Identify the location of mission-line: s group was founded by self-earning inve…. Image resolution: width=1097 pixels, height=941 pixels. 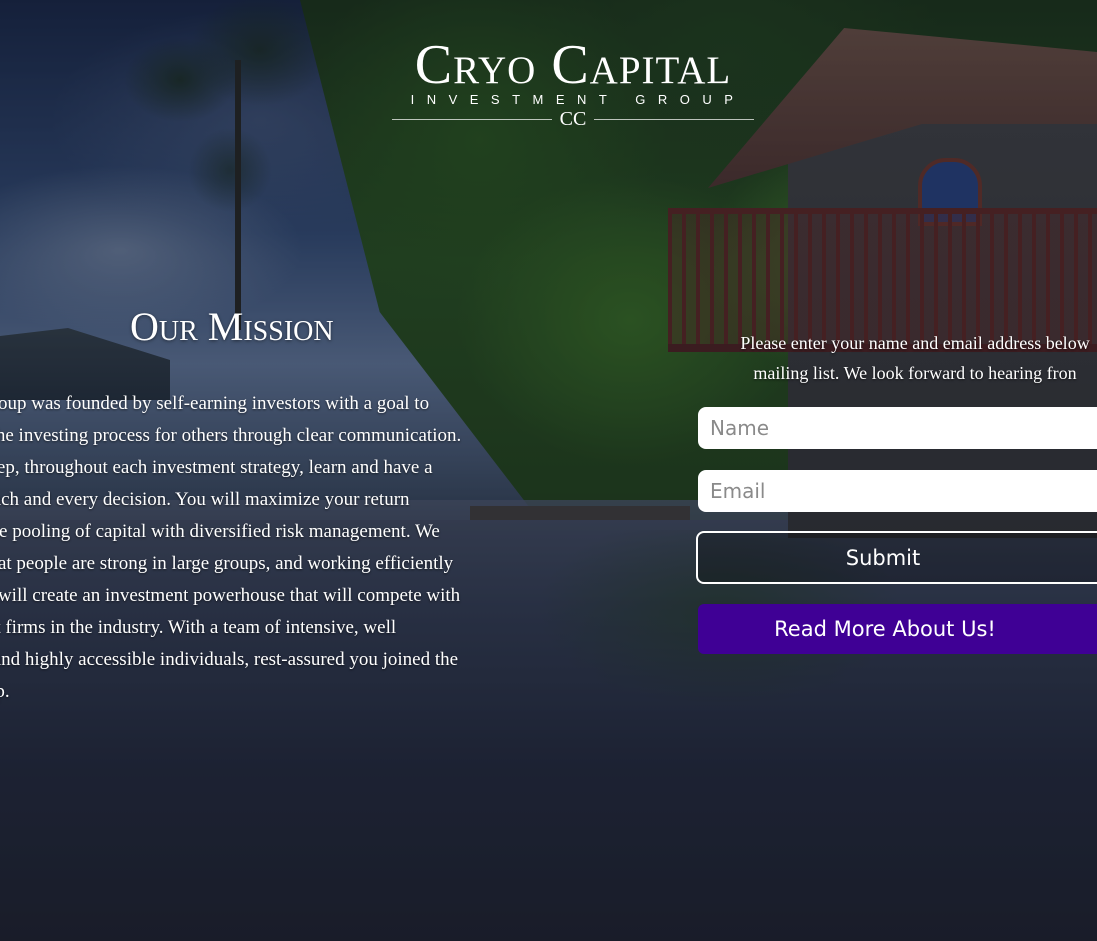
(215, 403).